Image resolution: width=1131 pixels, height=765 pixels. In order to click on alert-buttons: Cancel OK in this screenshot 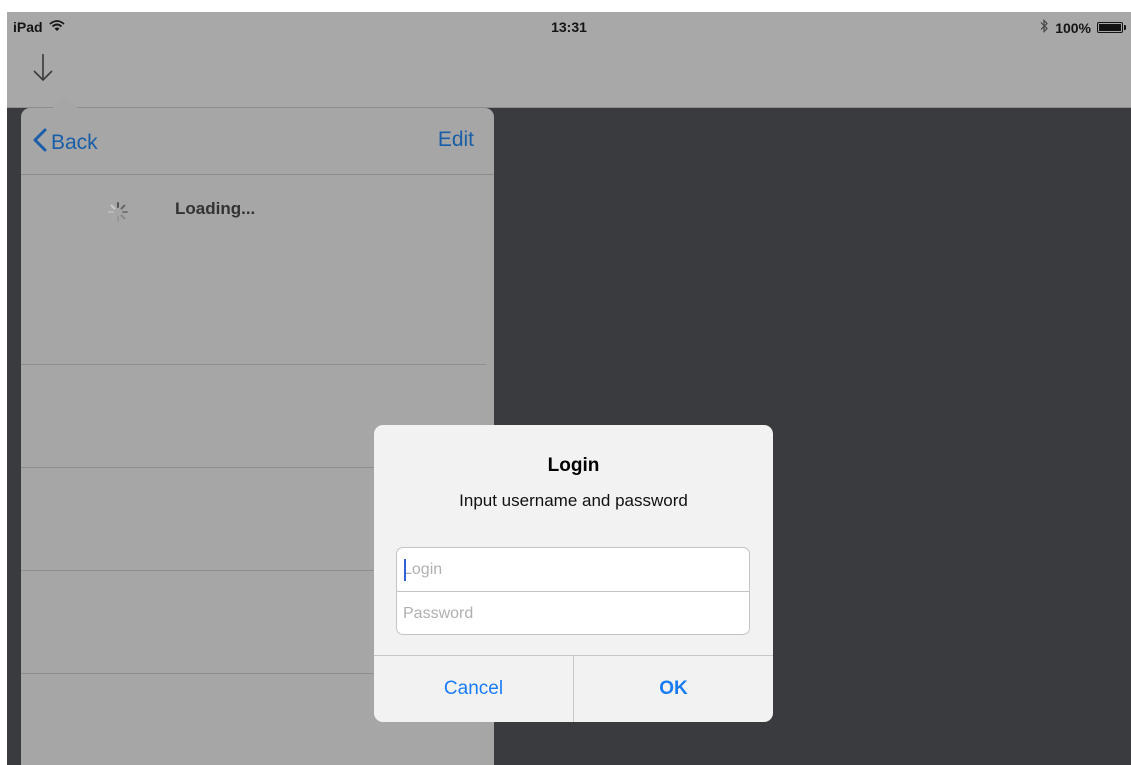, I will do `click(573, 688)`.